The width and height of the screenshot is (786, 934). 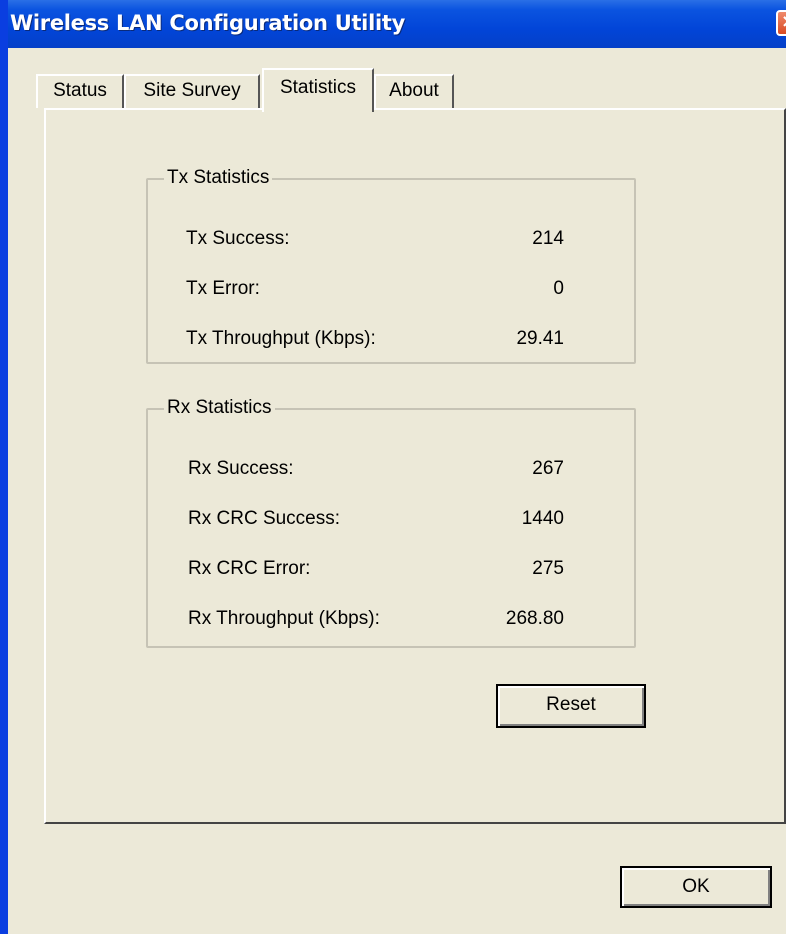 I want to click on tx-success-value: 214, so click(x=548, y=238).